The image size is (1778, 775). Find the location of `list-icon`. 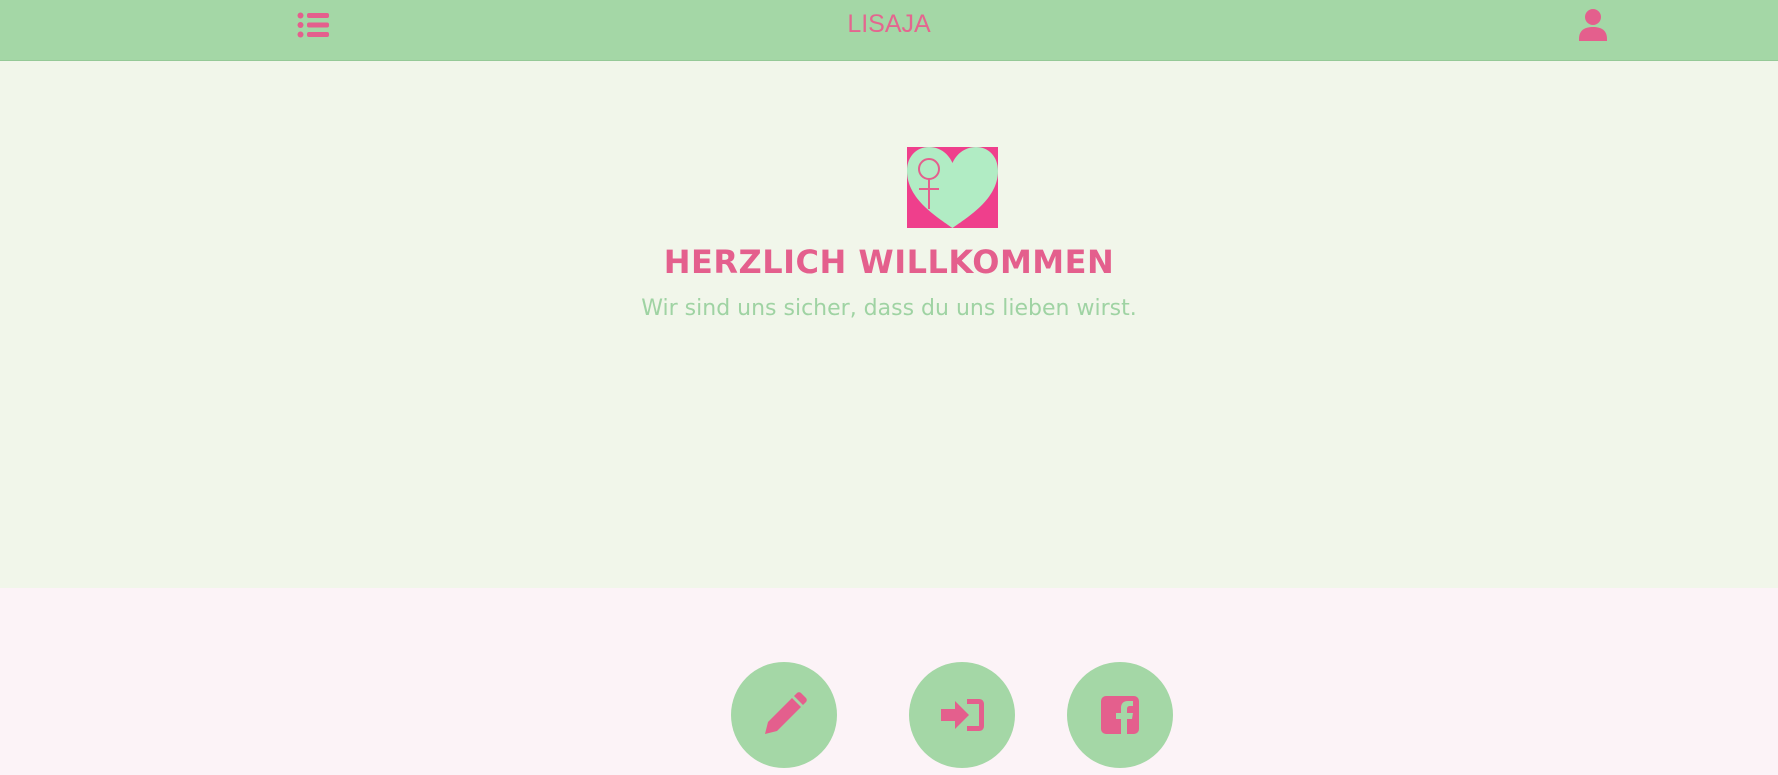

list-icon is located at coordinates (313, 25).